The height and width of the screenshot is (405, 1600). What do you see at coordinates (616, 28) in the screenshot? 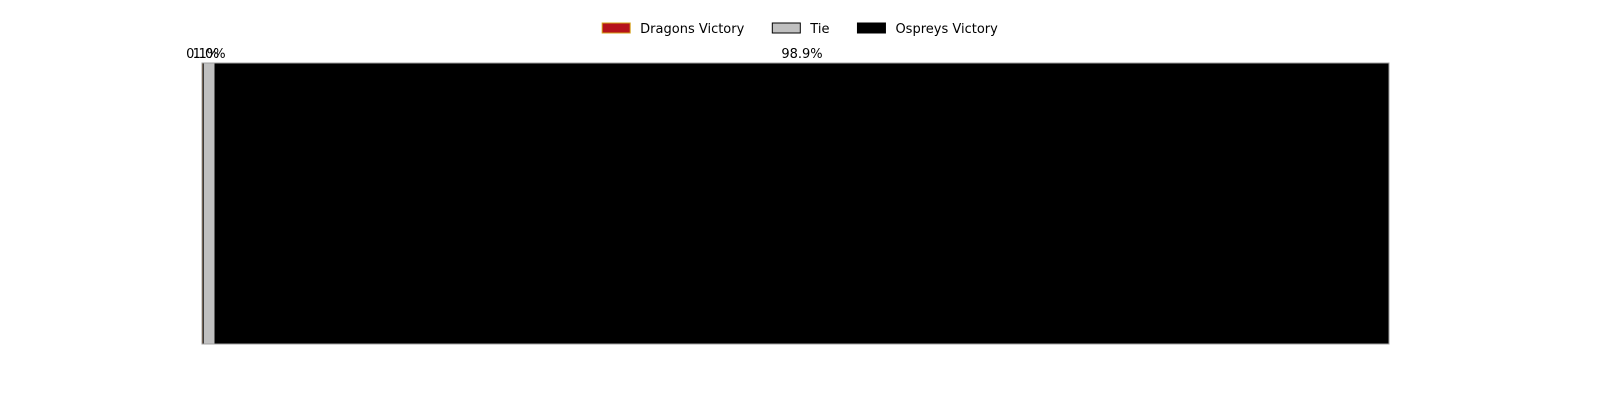
I see `legend-swatch-dragons-victory` at bounding box center [616, 28].